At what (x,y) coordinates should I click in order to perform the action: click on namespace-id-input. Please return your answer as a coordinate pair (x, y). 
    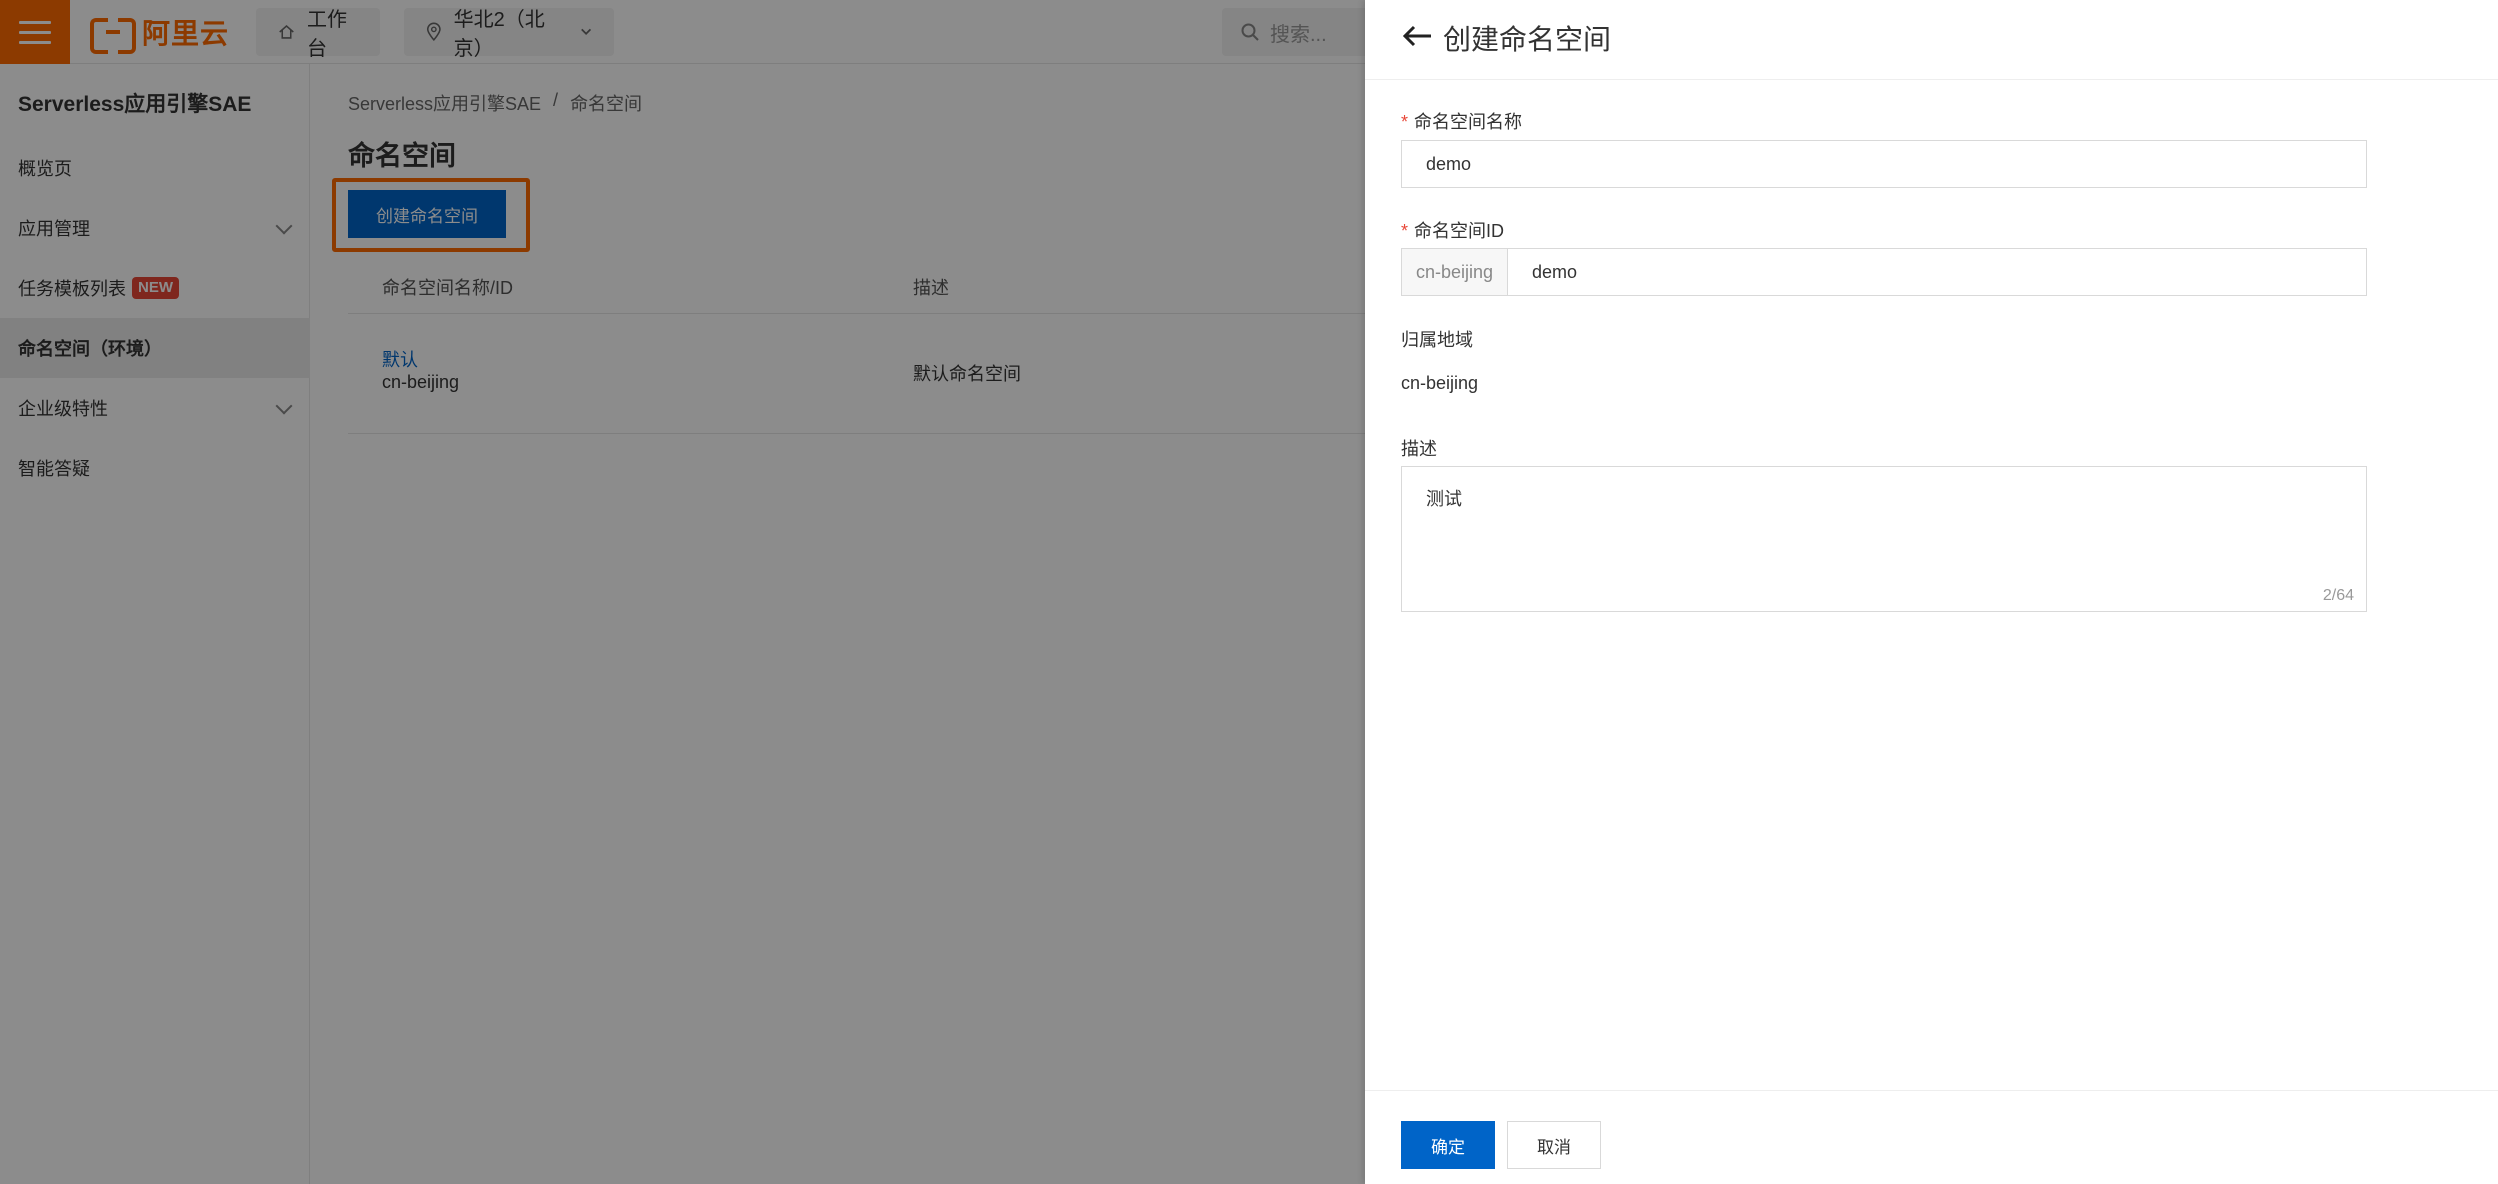
    Looking at the image, I should click on (1937, 272).